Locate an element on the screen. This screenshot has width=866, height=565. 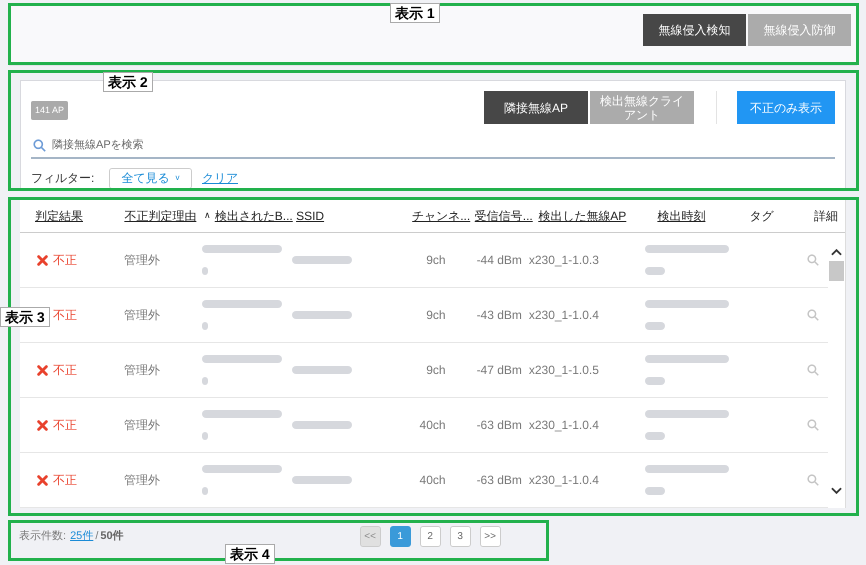
column-header: 詳細 is located at coordinates (826, 216).